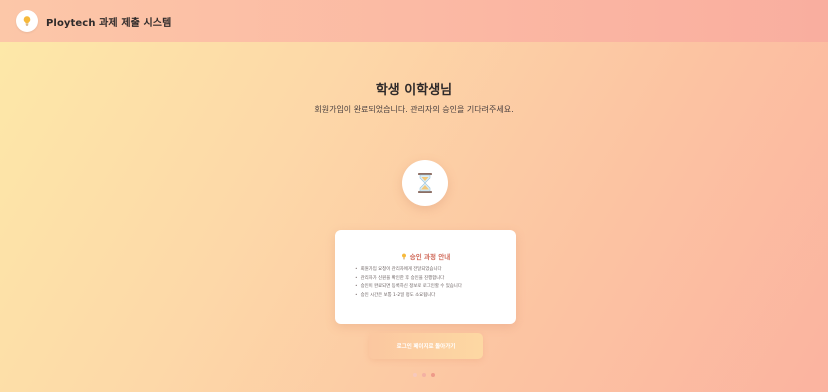 The image size is (828, 392). I want to click on card-title: 승인 과정 안내, so click(425, 256).